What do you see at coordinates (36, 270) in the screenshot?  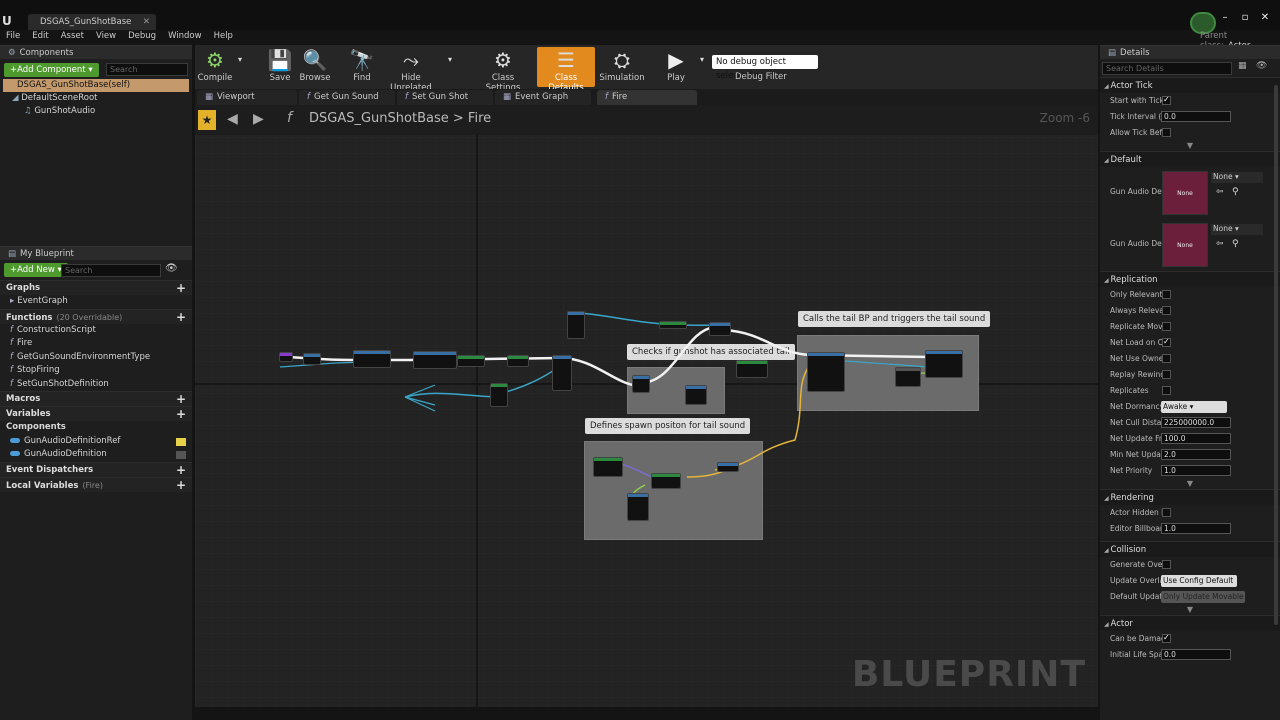 I see `add-new-button: +Add New ▾` at bounding box center [36, 270].